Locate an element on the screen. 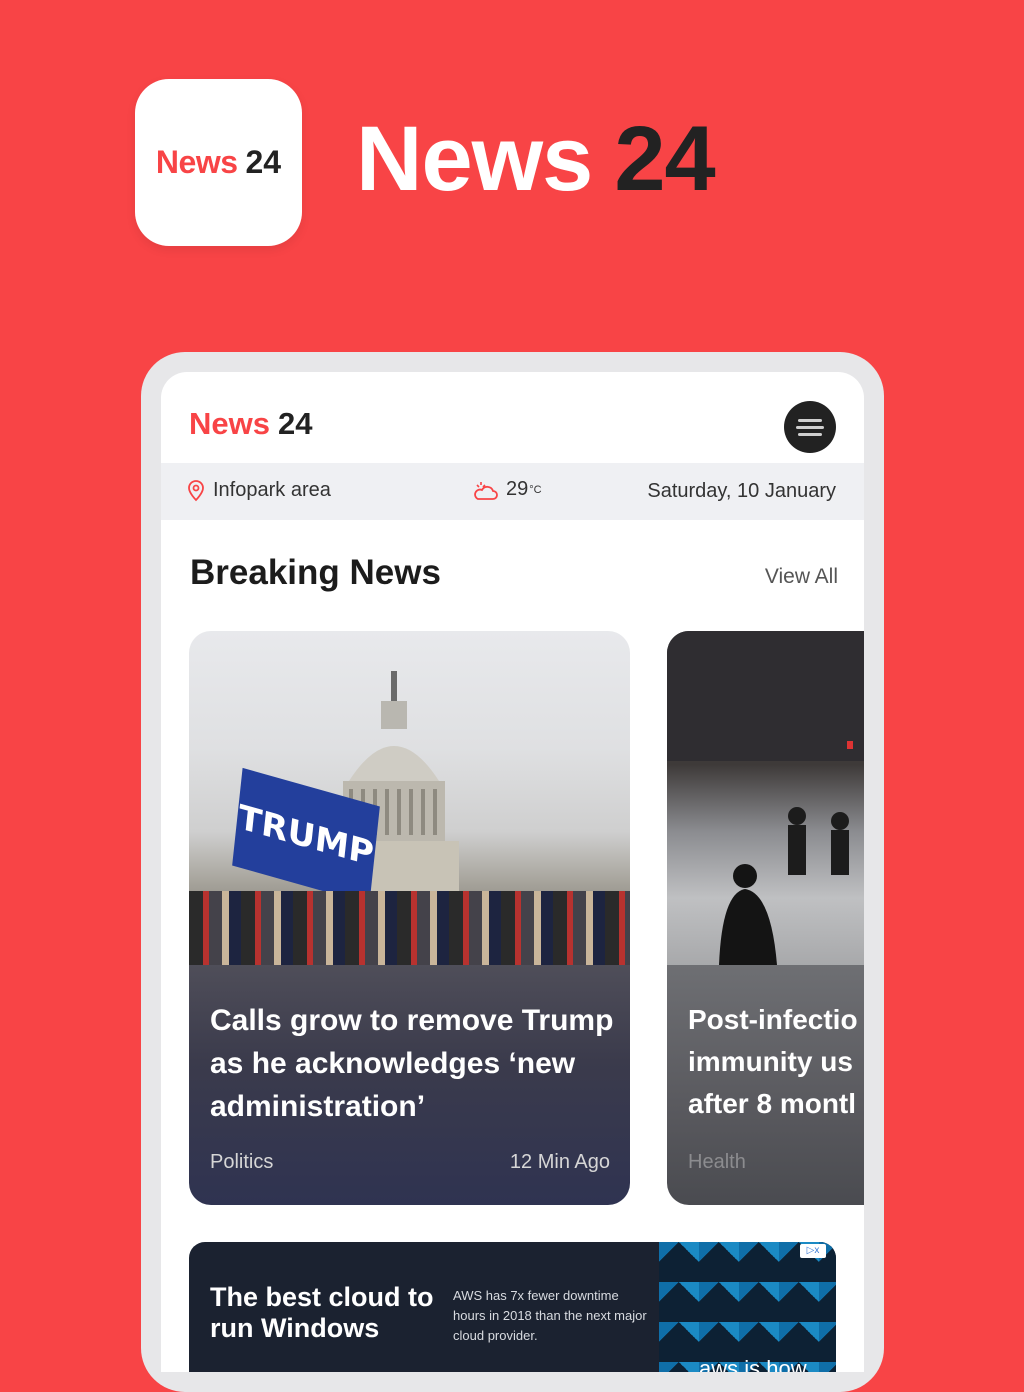  weather: 29 °C is located at coordinates (508, 489).